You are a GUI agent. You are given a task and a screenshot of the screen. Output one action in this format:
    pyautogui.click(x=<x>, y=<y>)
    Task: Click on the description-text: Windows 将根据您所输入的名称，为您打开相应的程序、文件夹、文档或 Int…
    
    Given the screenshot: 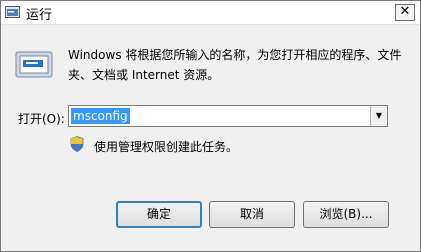 What is the action you would take?
    pyautogui.click(x=235, y=65)
    